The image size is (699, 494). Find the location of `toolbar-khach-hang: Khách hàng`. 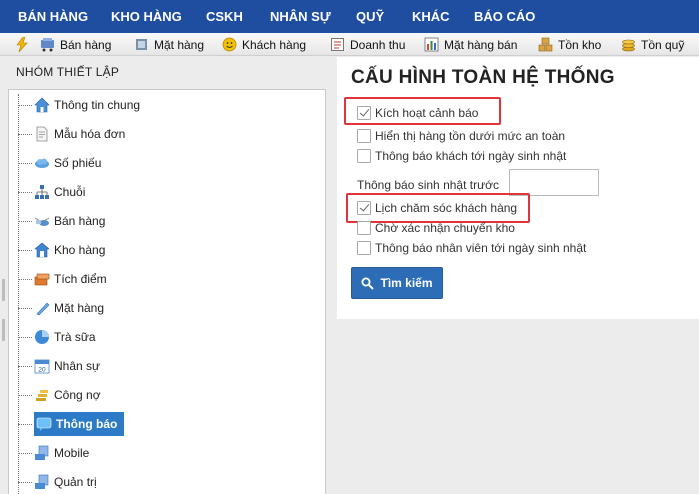

toolbar-khach-hang: Khách hàng is located at coordinates (264, 44).